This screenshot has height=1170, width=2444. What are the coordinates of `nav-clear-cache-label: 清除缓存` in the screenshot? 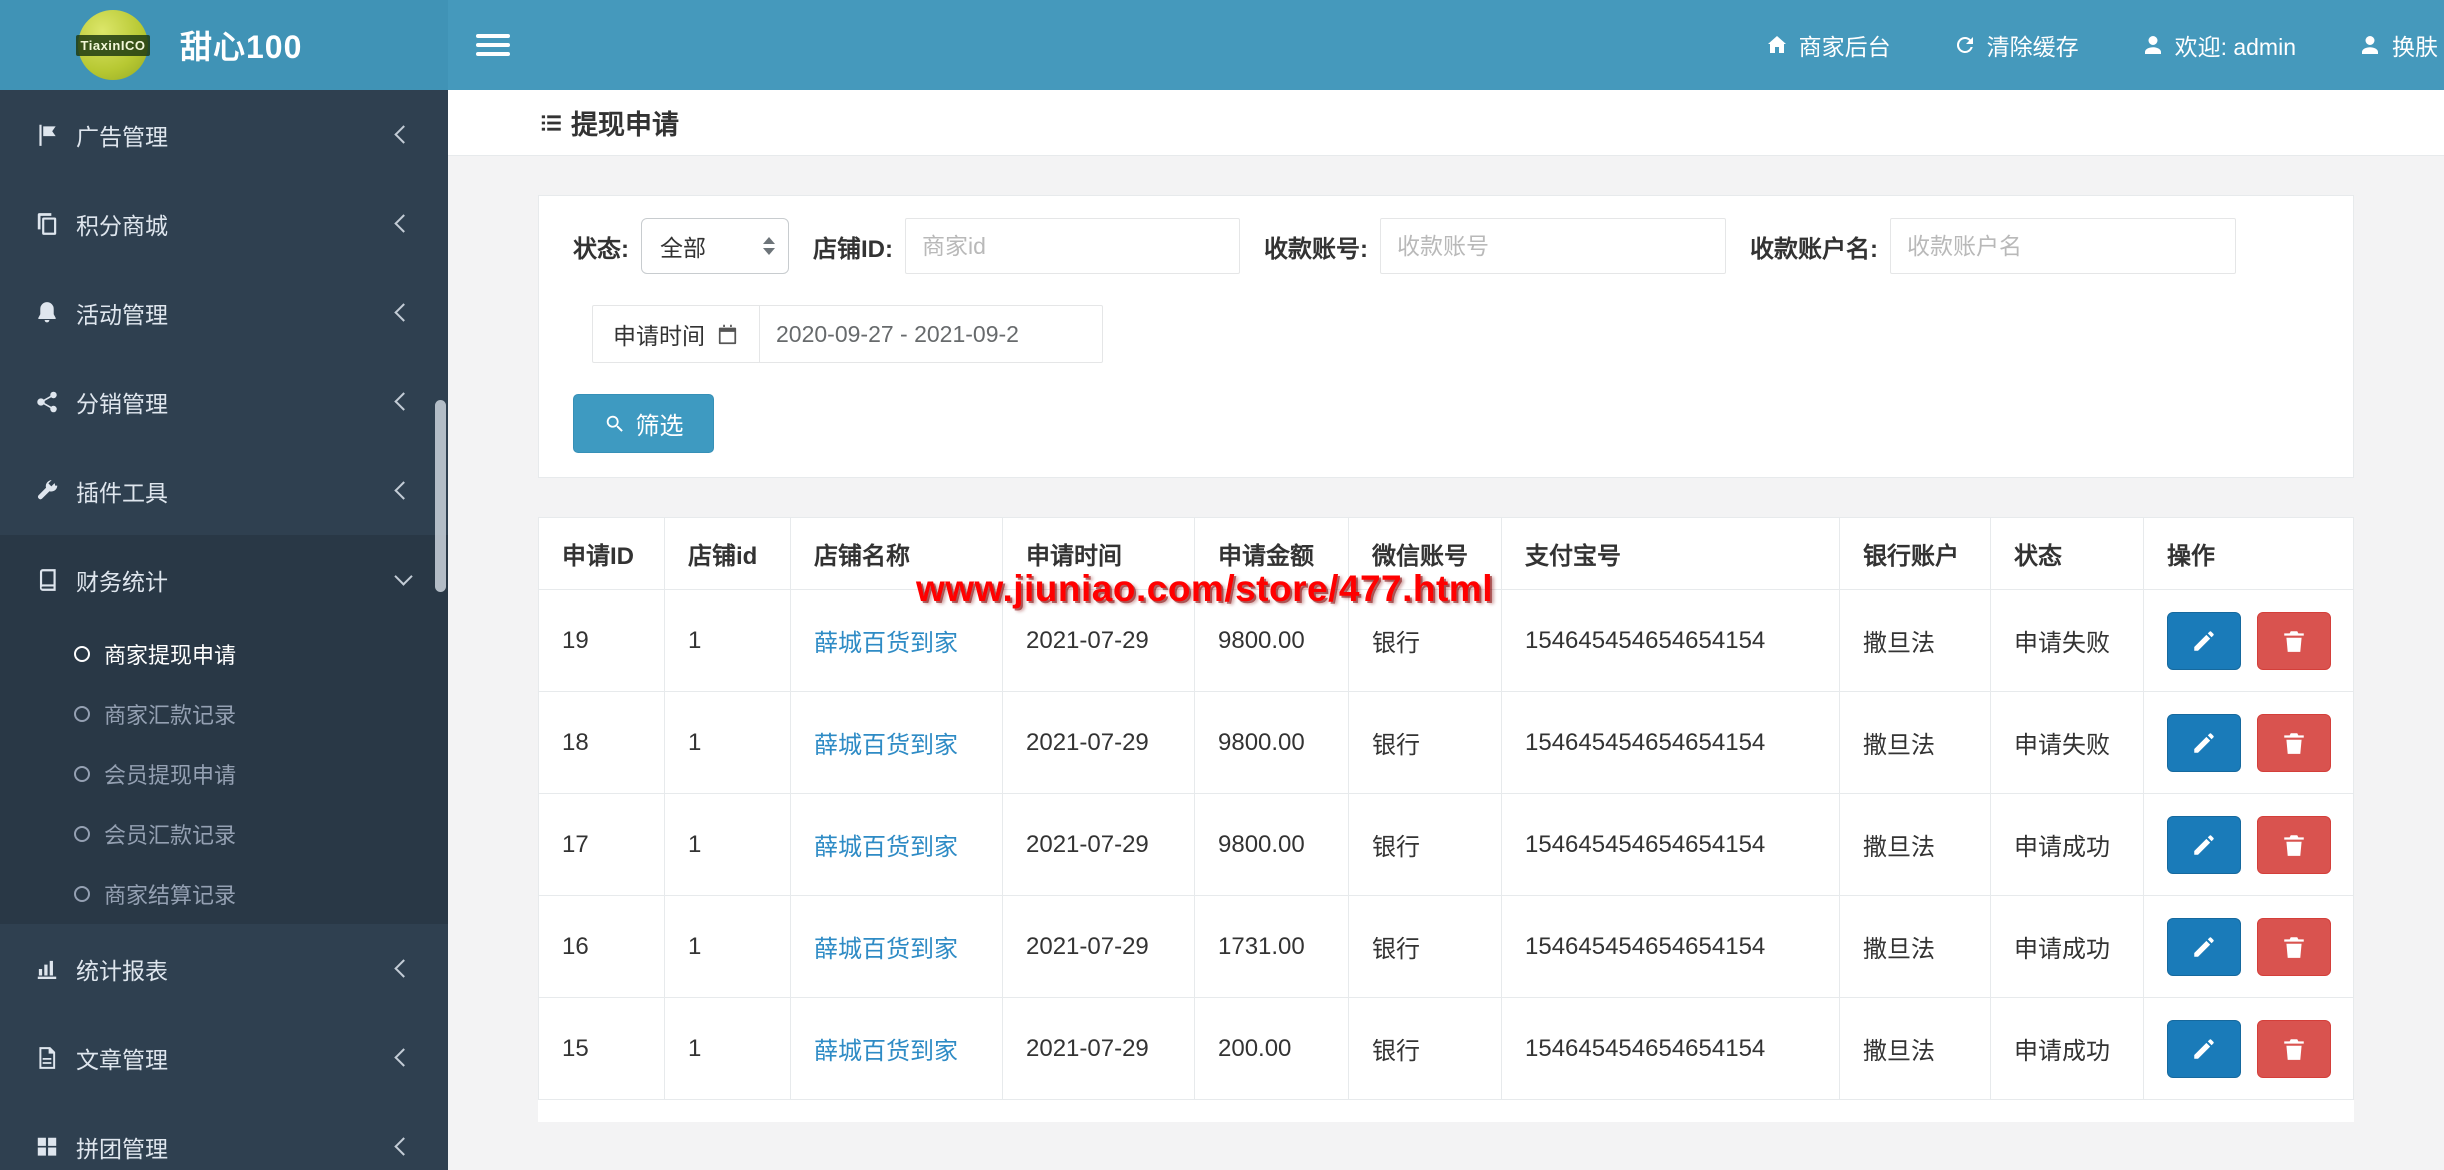 It's located at (2032, 47).